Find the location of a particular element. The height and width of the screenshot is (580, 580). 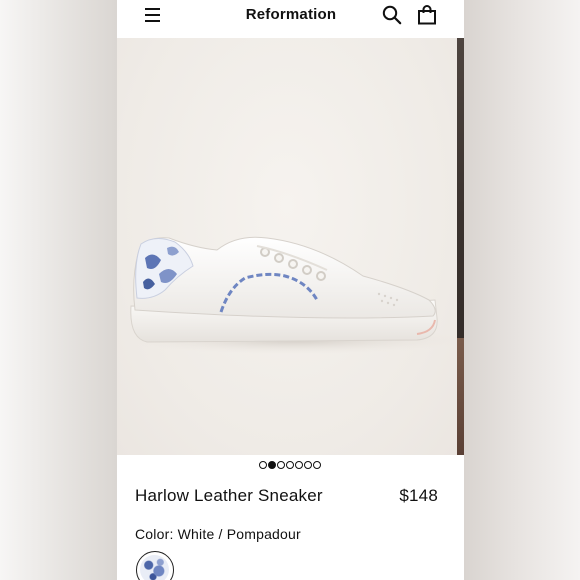

top-navigation-bar: Reformation is located at coordinates (290, 19).